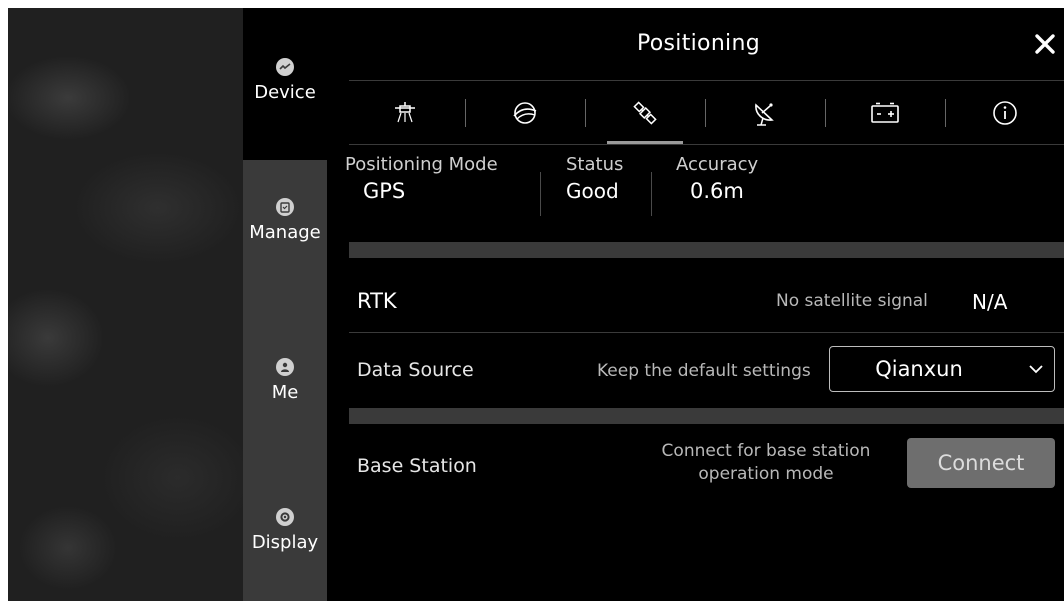  I want to click on base-station-label: Base Station, so click(417, 466).